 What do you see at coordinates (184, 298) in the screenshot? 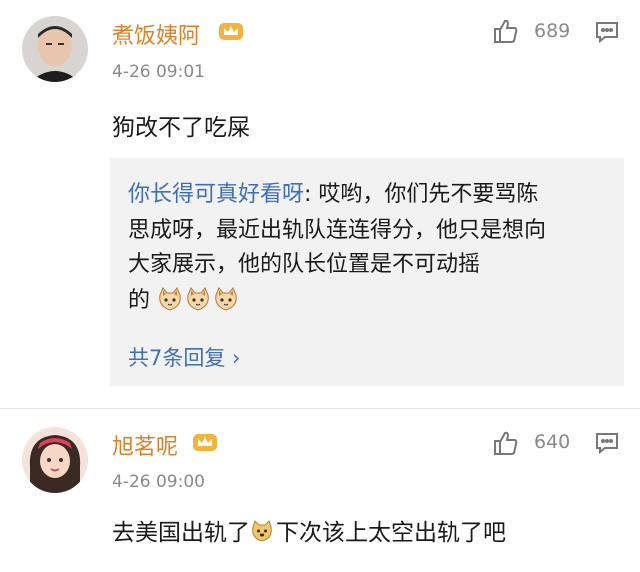
I see `reply-line: 的` at bounding box center [184, 298].